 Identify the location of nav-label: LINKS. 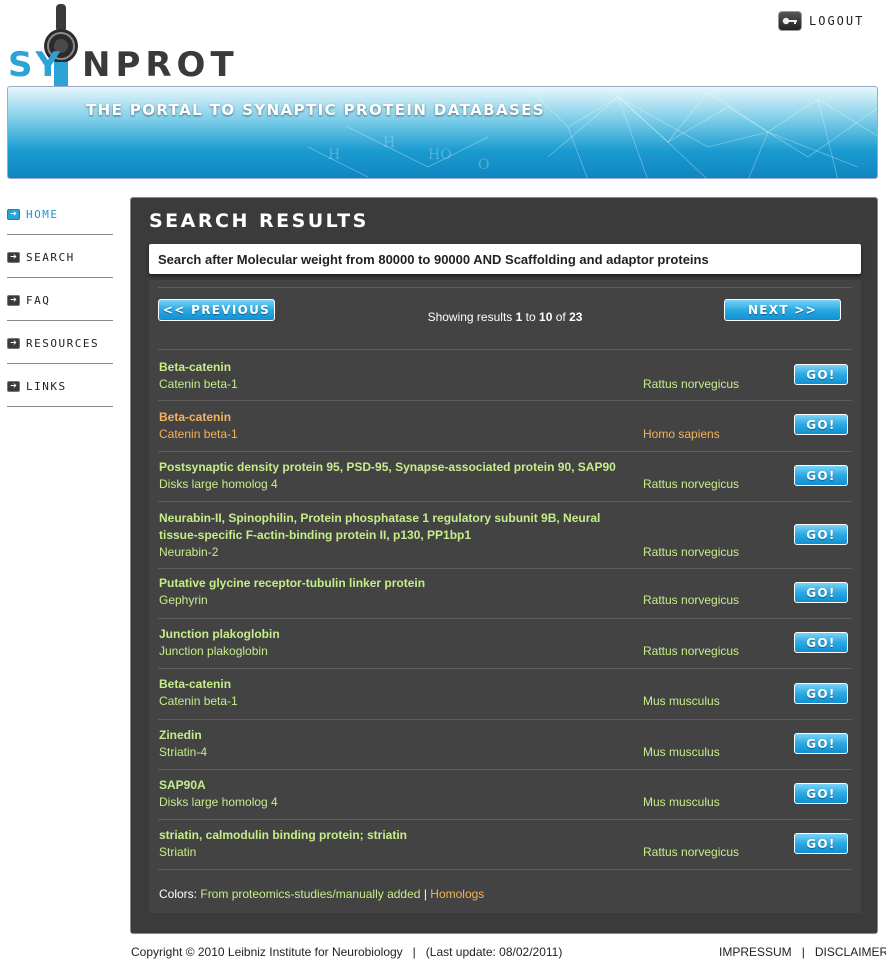
(46, 386).